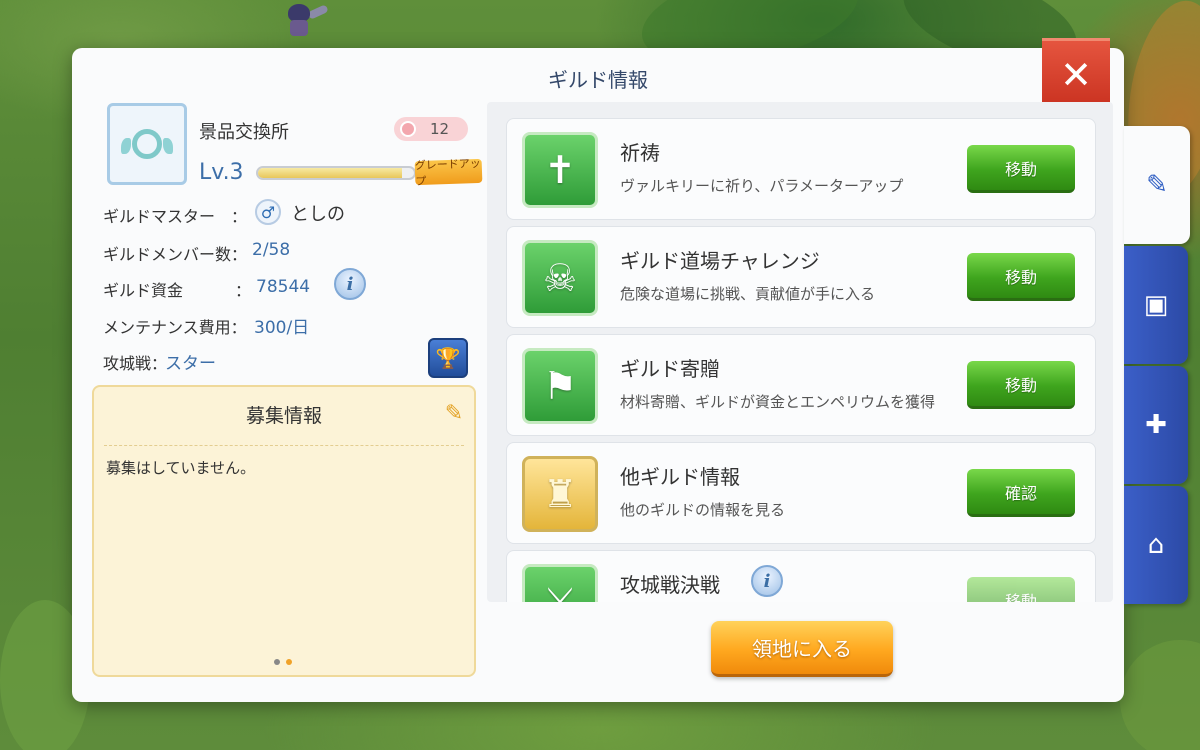 The width and height of the screenshot is (1200, 750). What do you see at coordinates (560, 494) in the screenshot?
I see `castle-icon: ♜` at bounding box center [560, 494].